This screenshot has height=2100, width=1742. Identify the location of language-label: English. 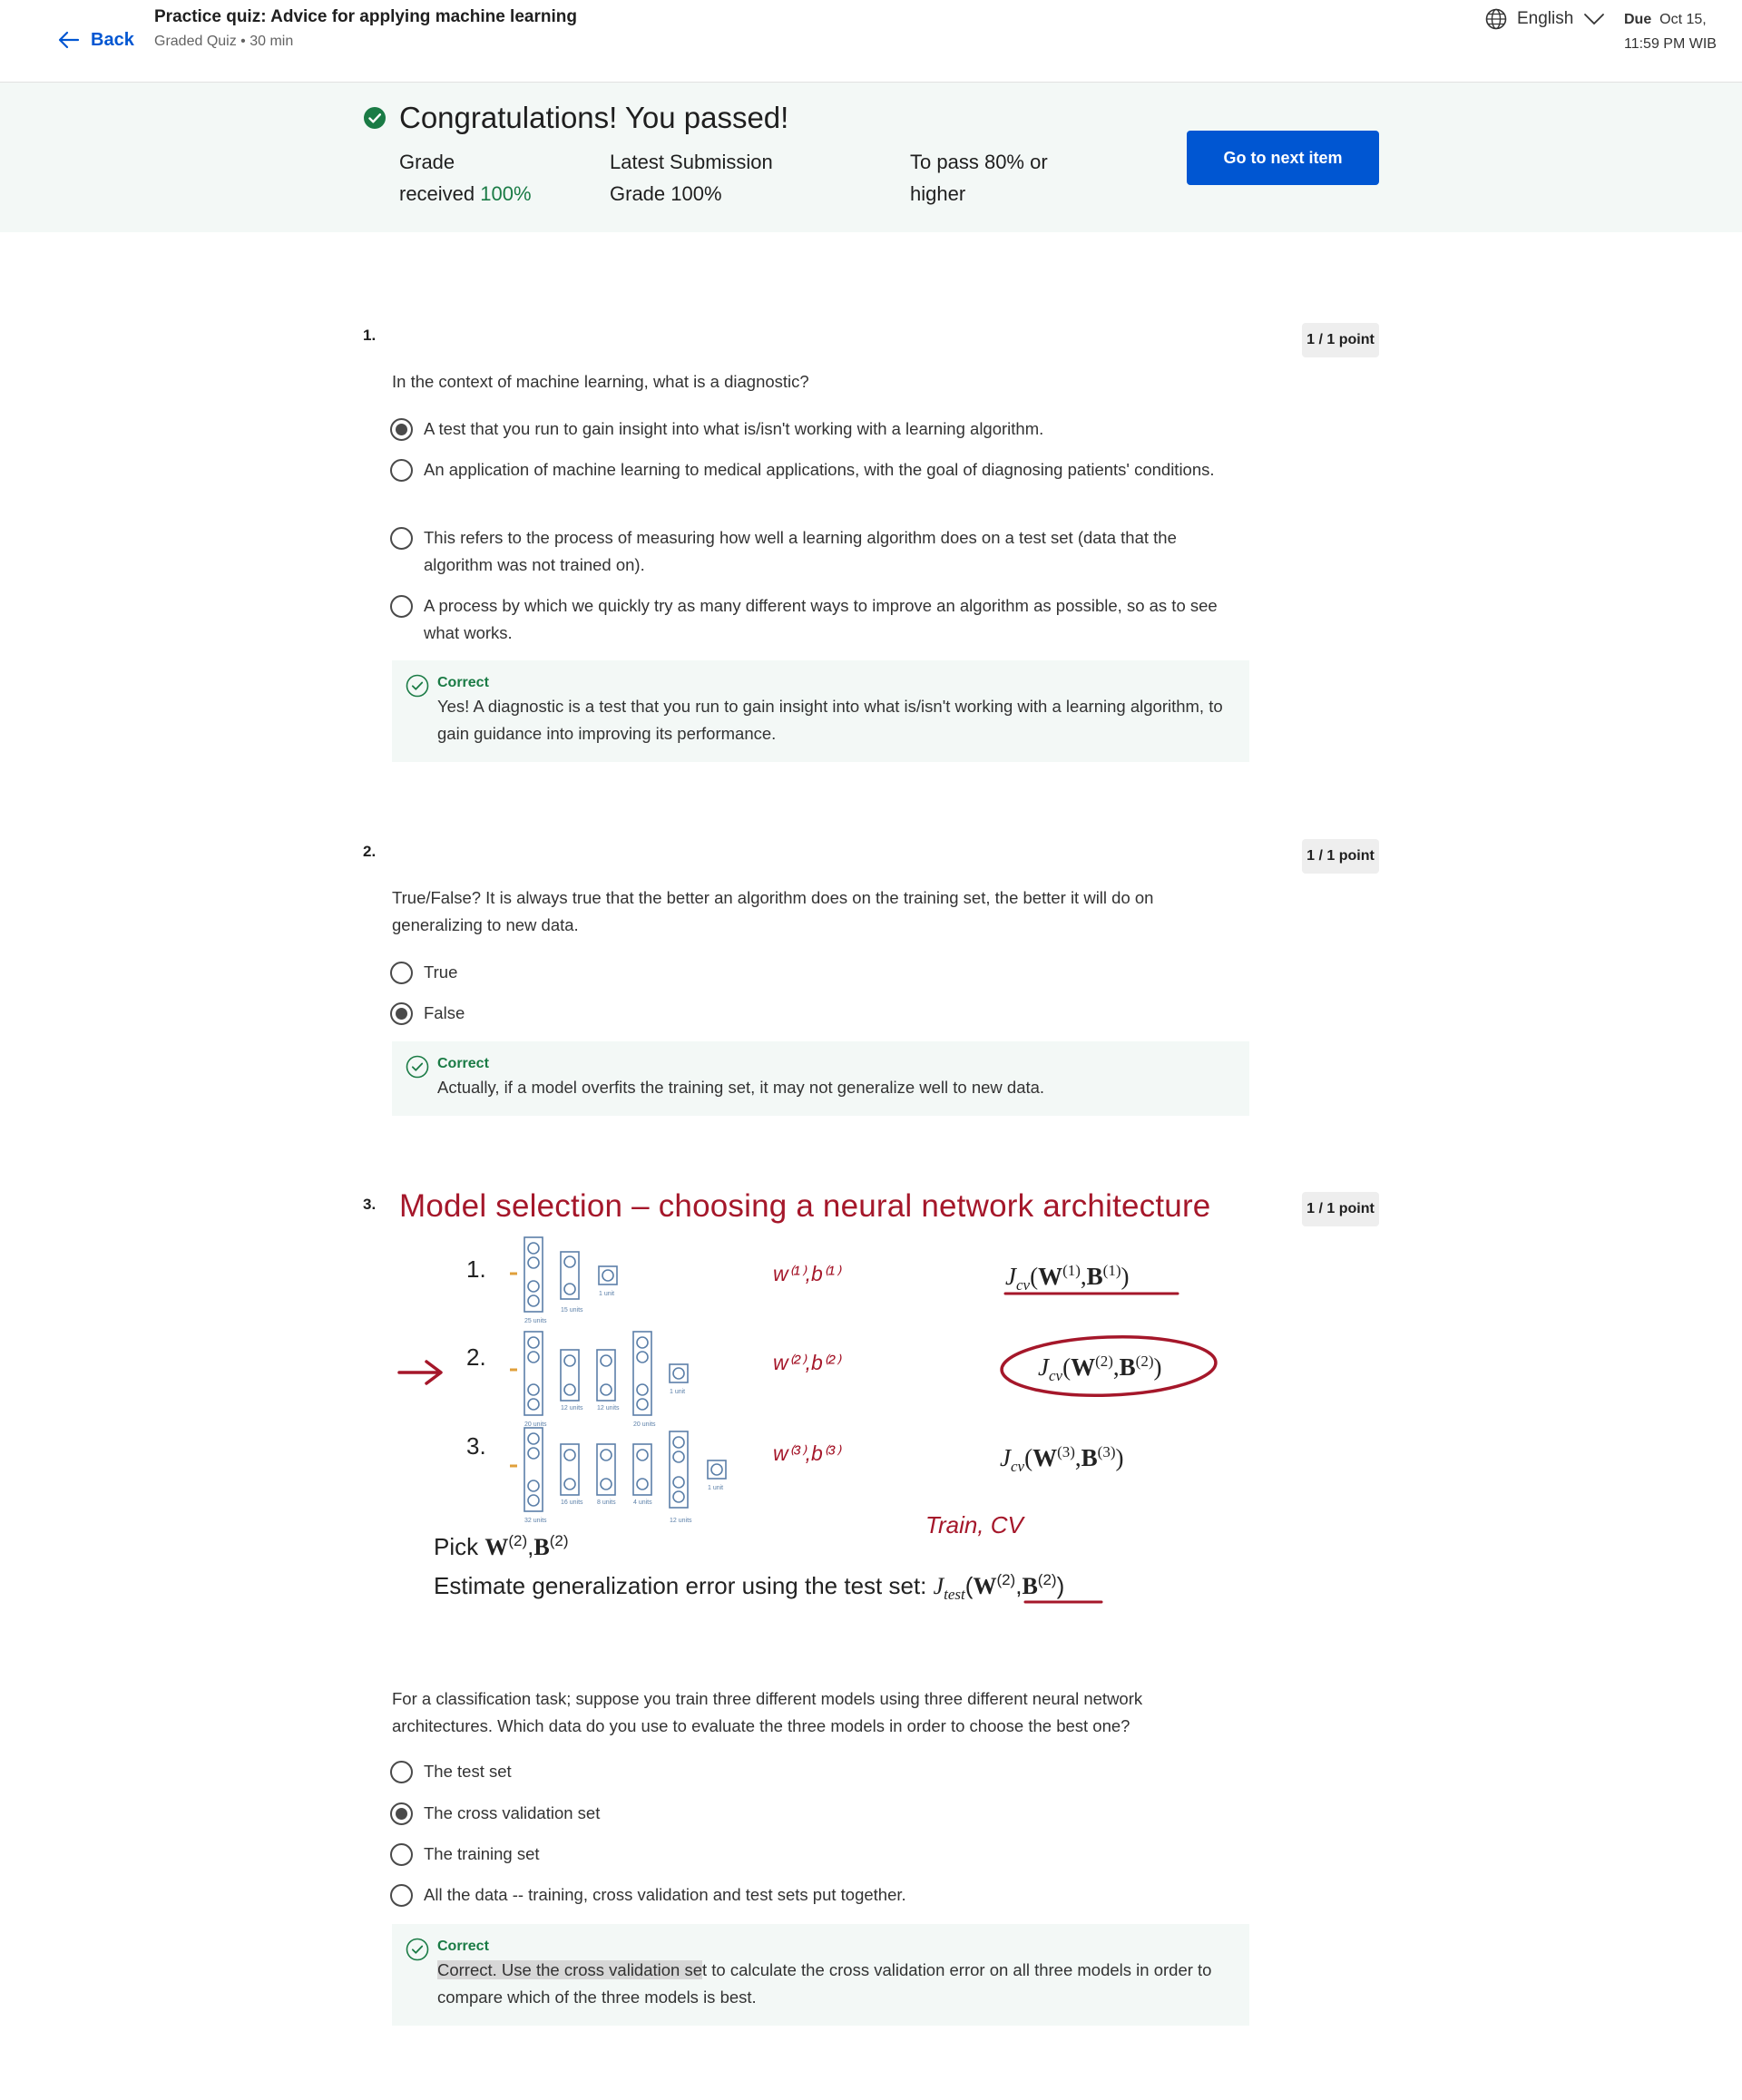
(1545, 18).